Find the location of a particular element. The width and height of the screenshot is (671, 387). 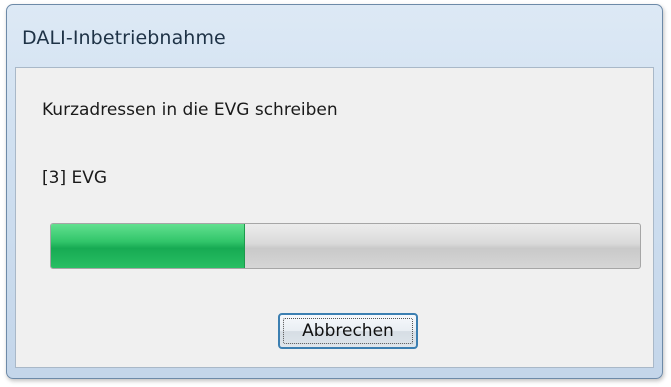

cancel-button-label: Abbrechen is located at coordinates (348, 331).